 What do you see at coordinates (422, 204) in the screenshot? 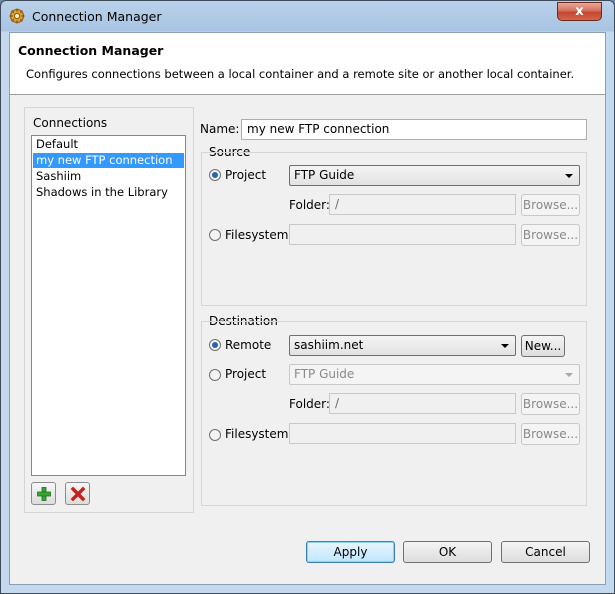
I see `source-folder-input: /` at bounding box center [422, 204].